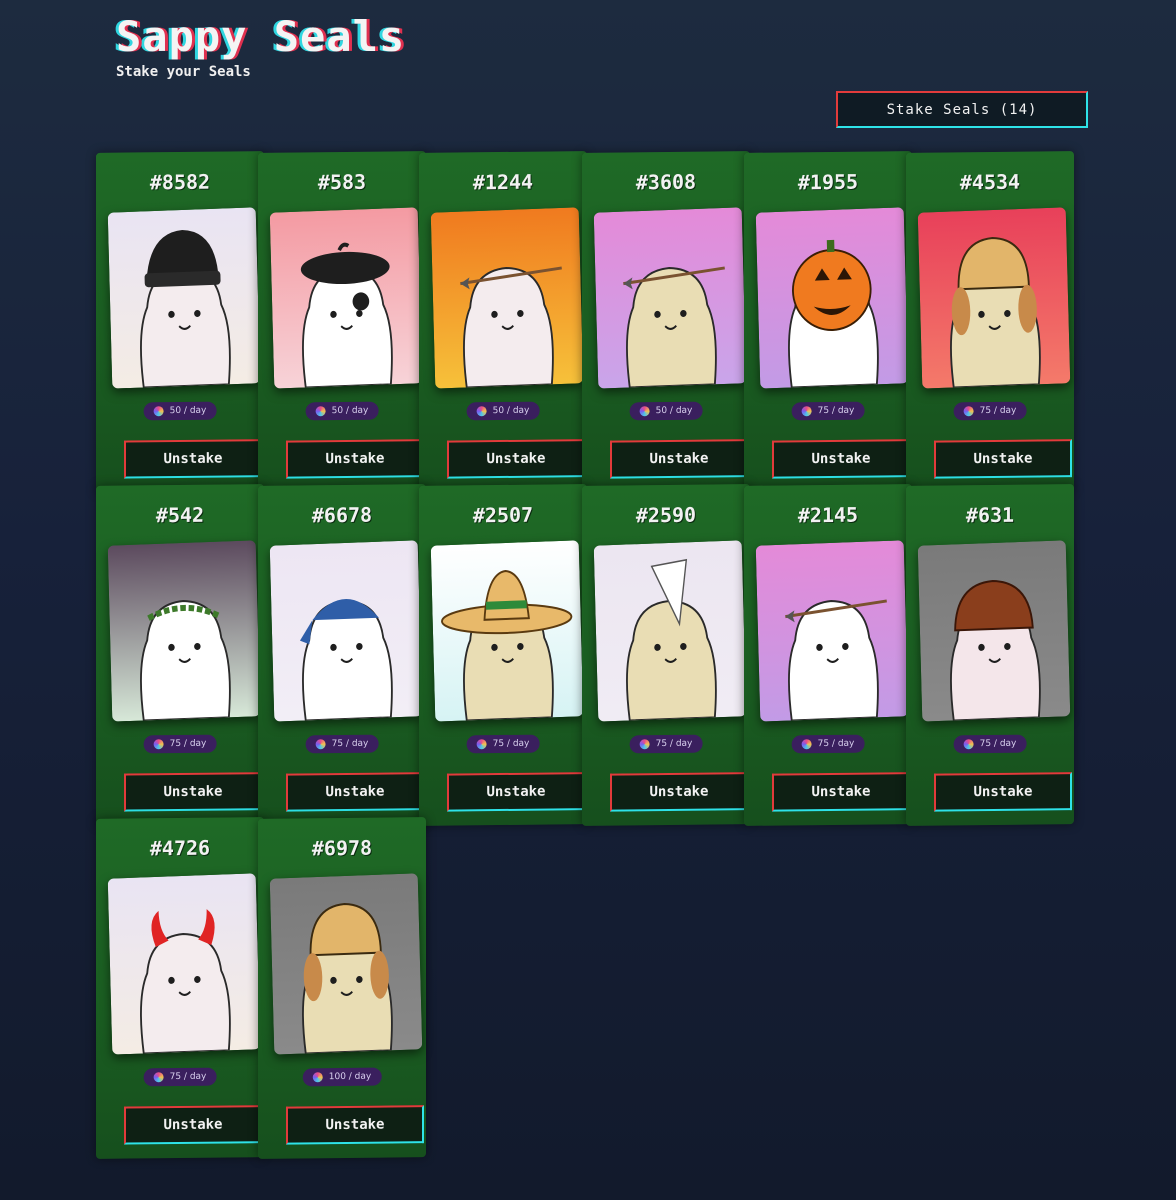 The width and height of the screenshot is (1176, 1200). I want to click on seal-card: #2145 75 / day Unstake, so click(828, 655).